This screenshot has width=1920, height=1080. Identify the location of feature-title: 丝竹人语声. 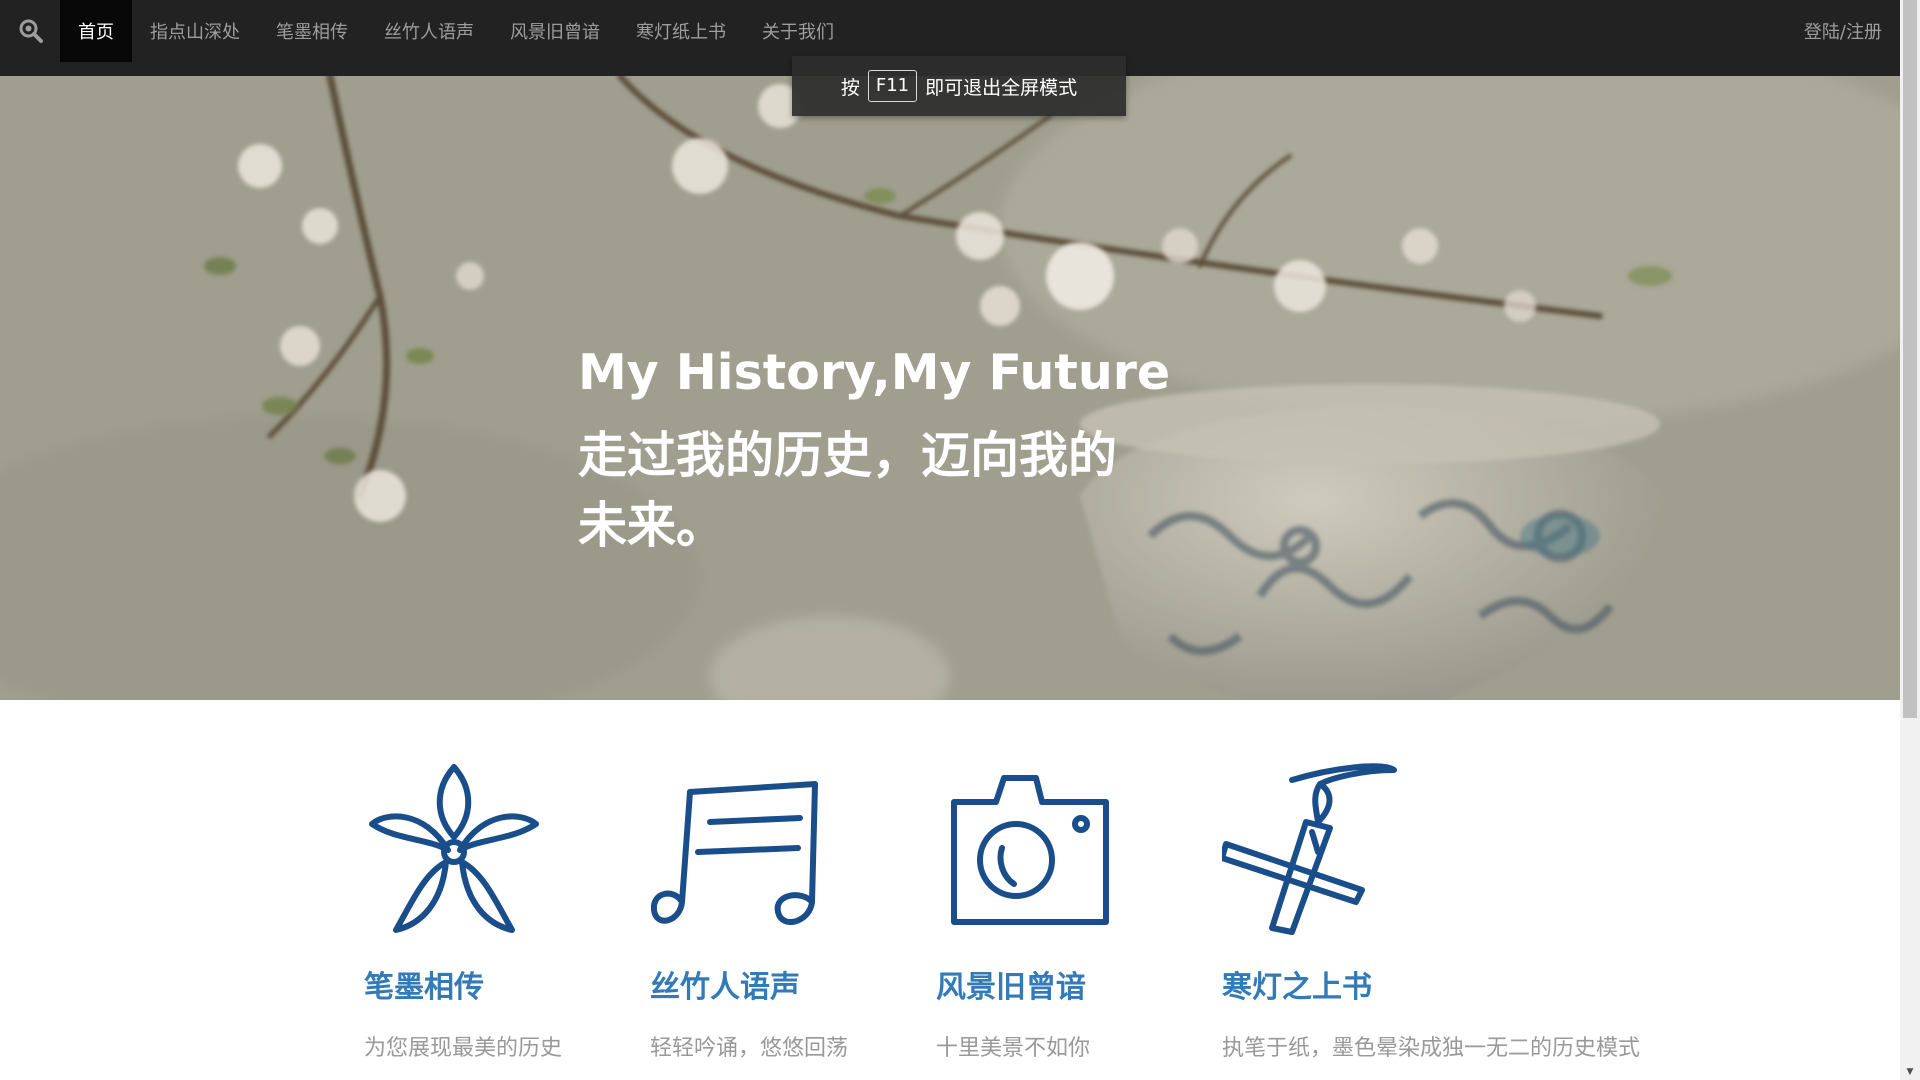
(725, 984).